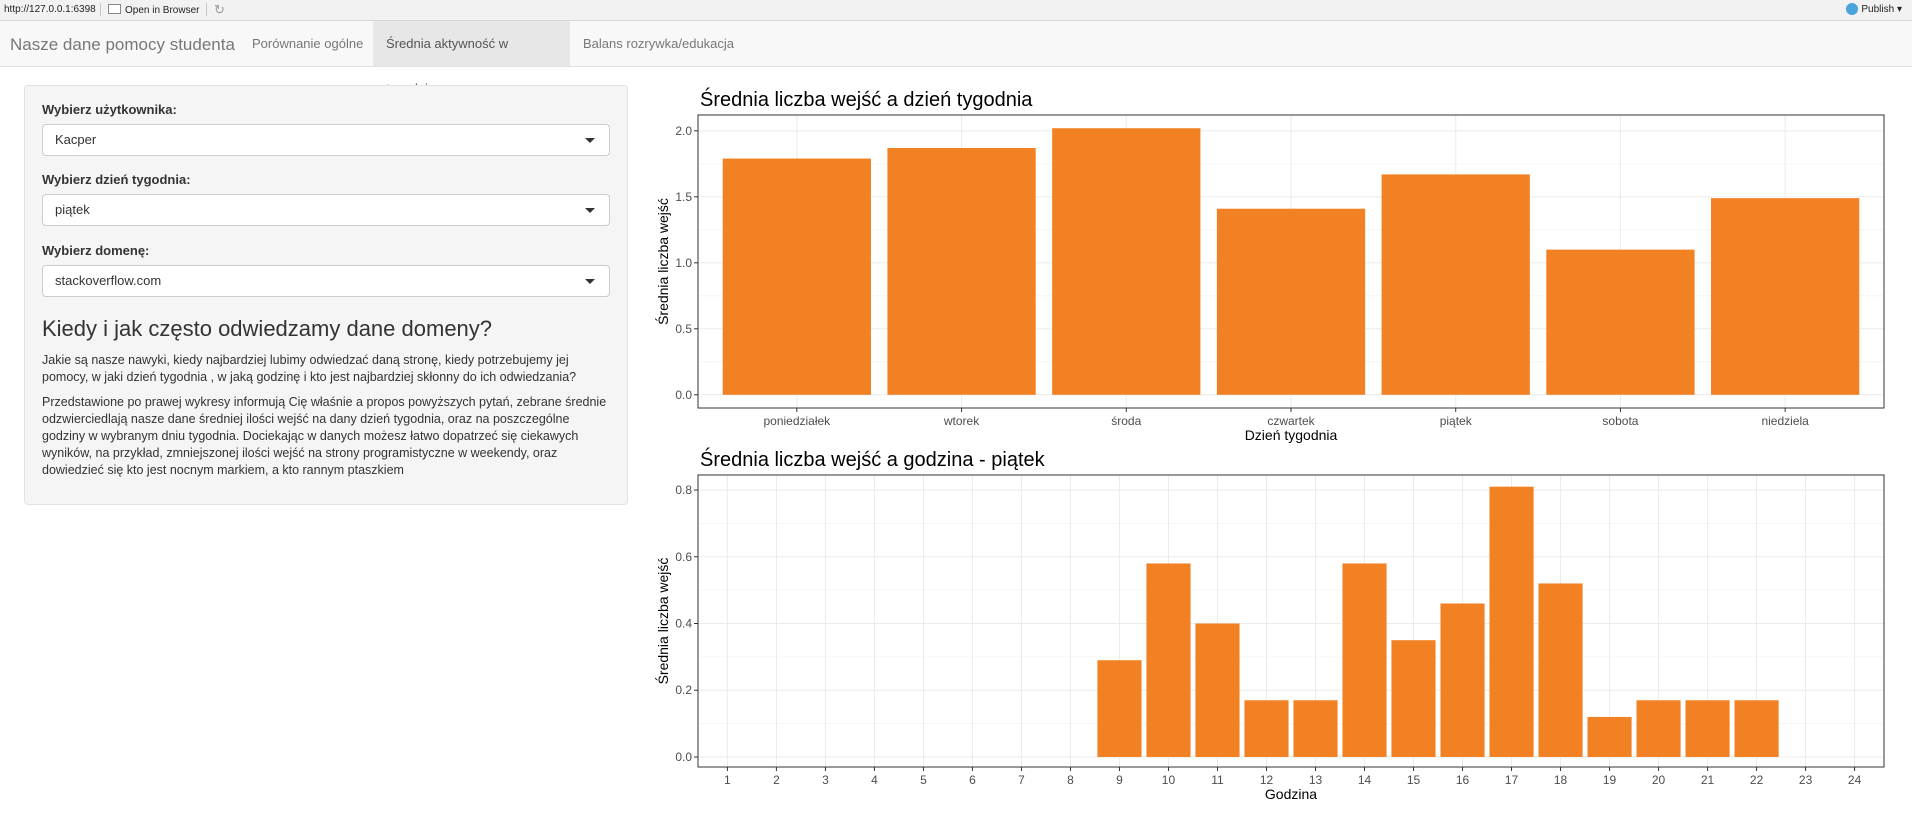 The height and width of the screenshot is (837, 1912). What do you see at coordinates (72, 209) in the screenshot?
I see `day-select-value: piątek` at bounding box center [72, 209].